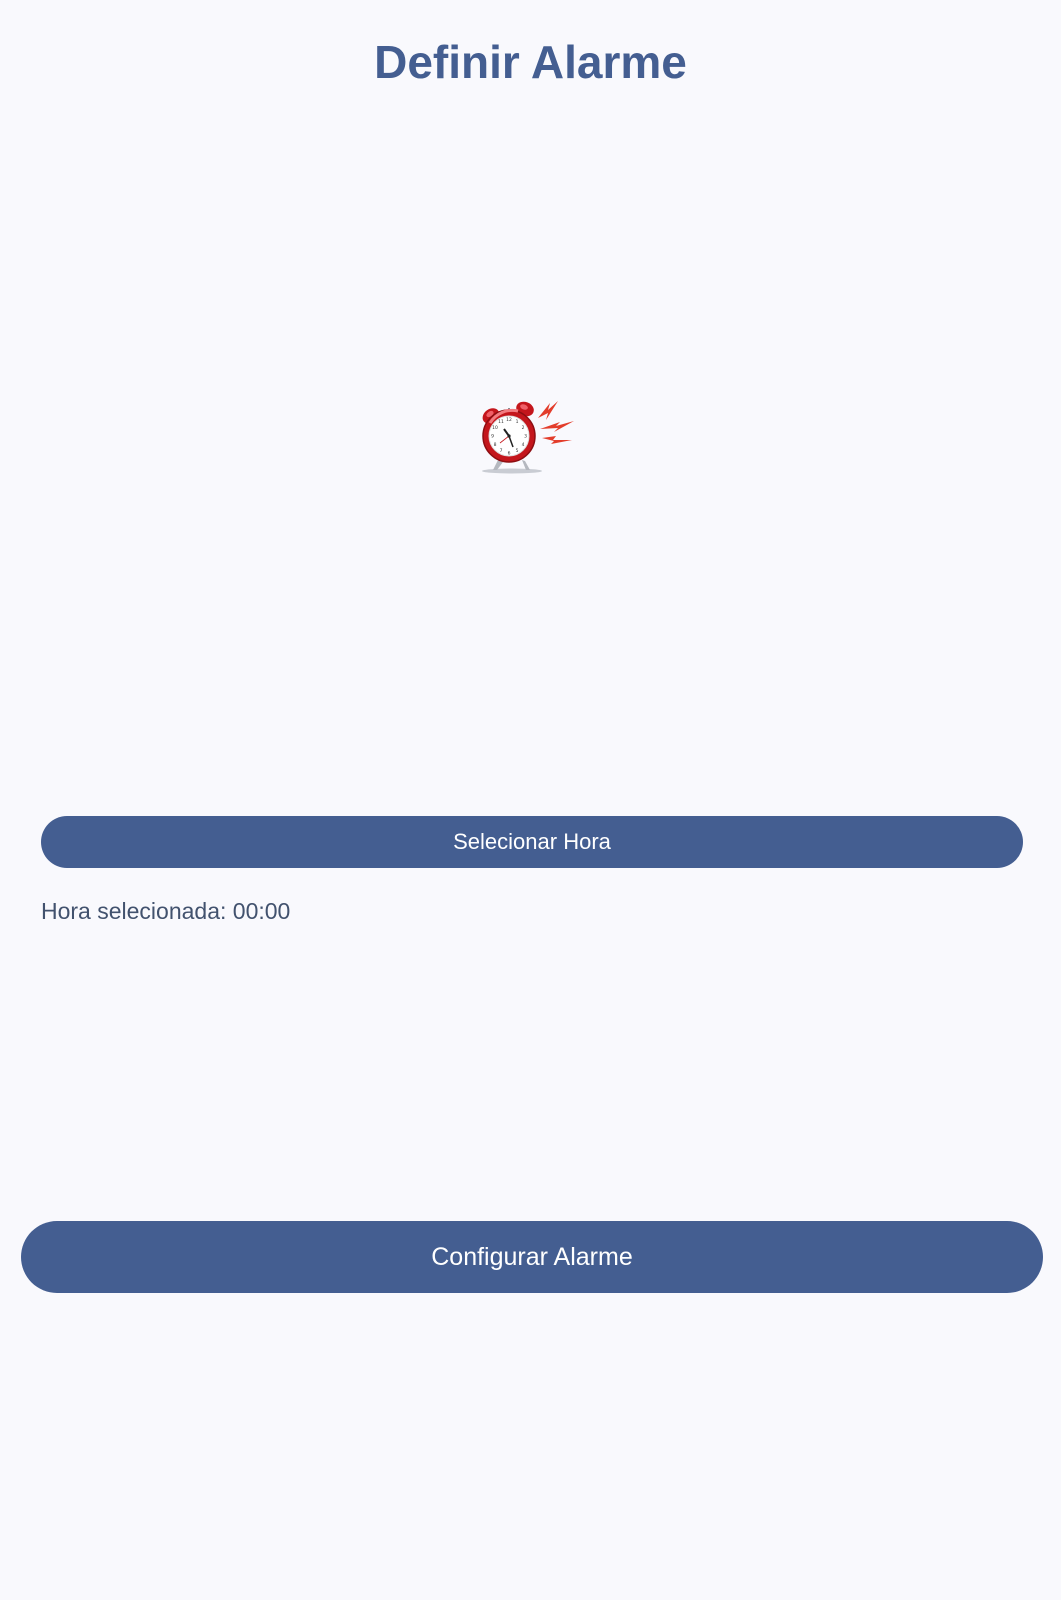  I want to click on svg-text: 9, so click(492, 437).